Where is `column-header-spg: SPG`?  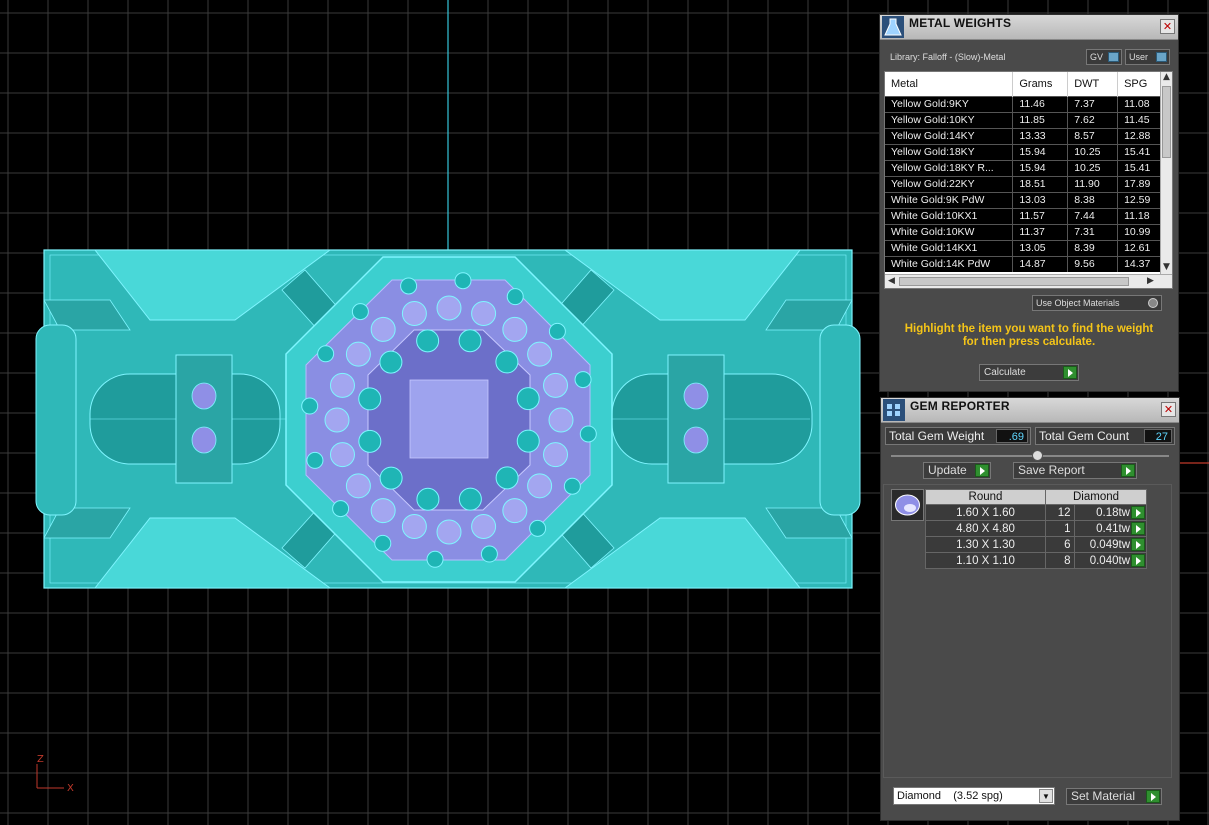 column-header-spg: SPG is located at coordinates (1139, 84).